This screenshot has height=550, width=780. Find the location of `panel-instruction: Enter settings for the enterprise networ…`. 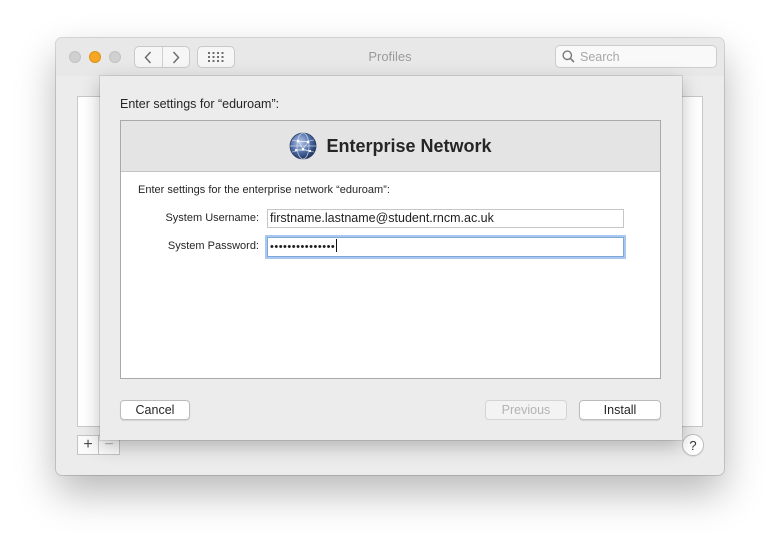

panel-instruction: Enter settings for the enterprise networ… is located at coordinates (264, 190).